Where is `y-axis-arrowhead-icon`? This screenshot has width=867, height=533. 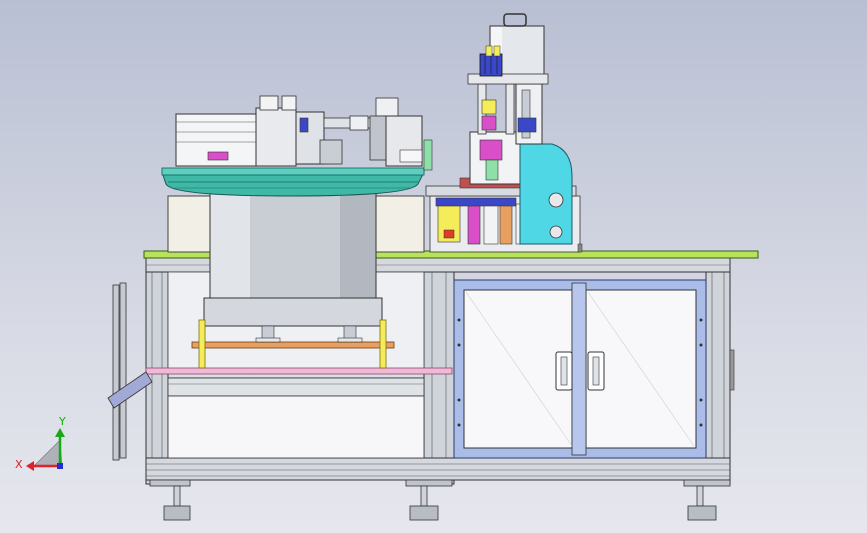 y-axis-arrowhead-icon is located at coordinates (60, 432).